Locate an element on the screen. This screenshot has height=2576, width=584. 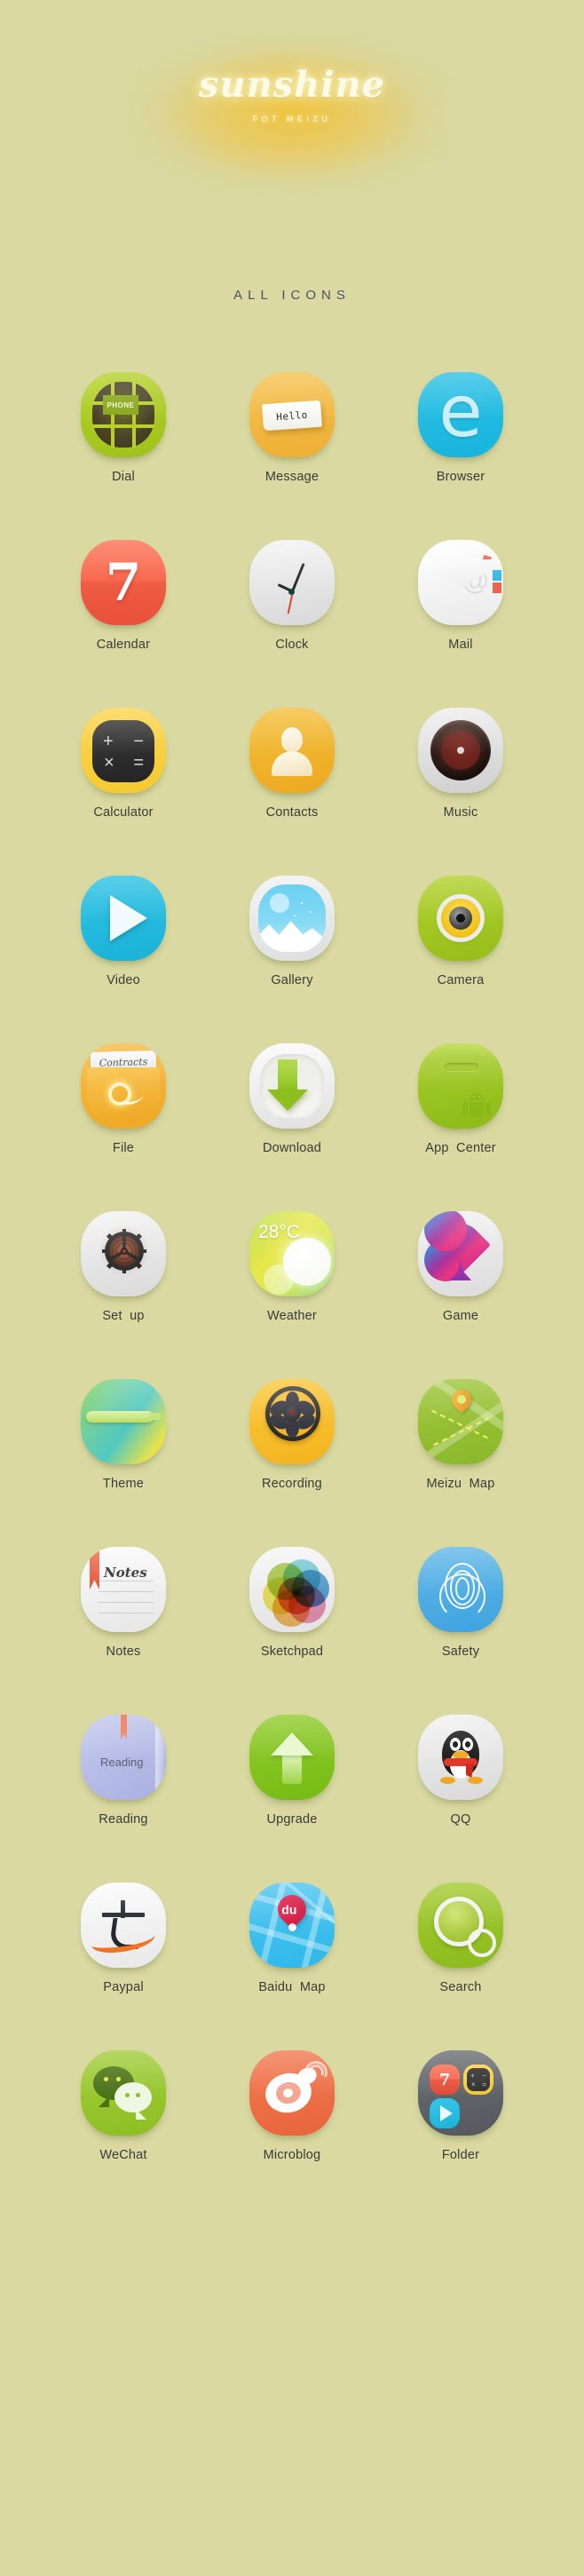
game-spade-icon is located at coordinates (460, 1254).